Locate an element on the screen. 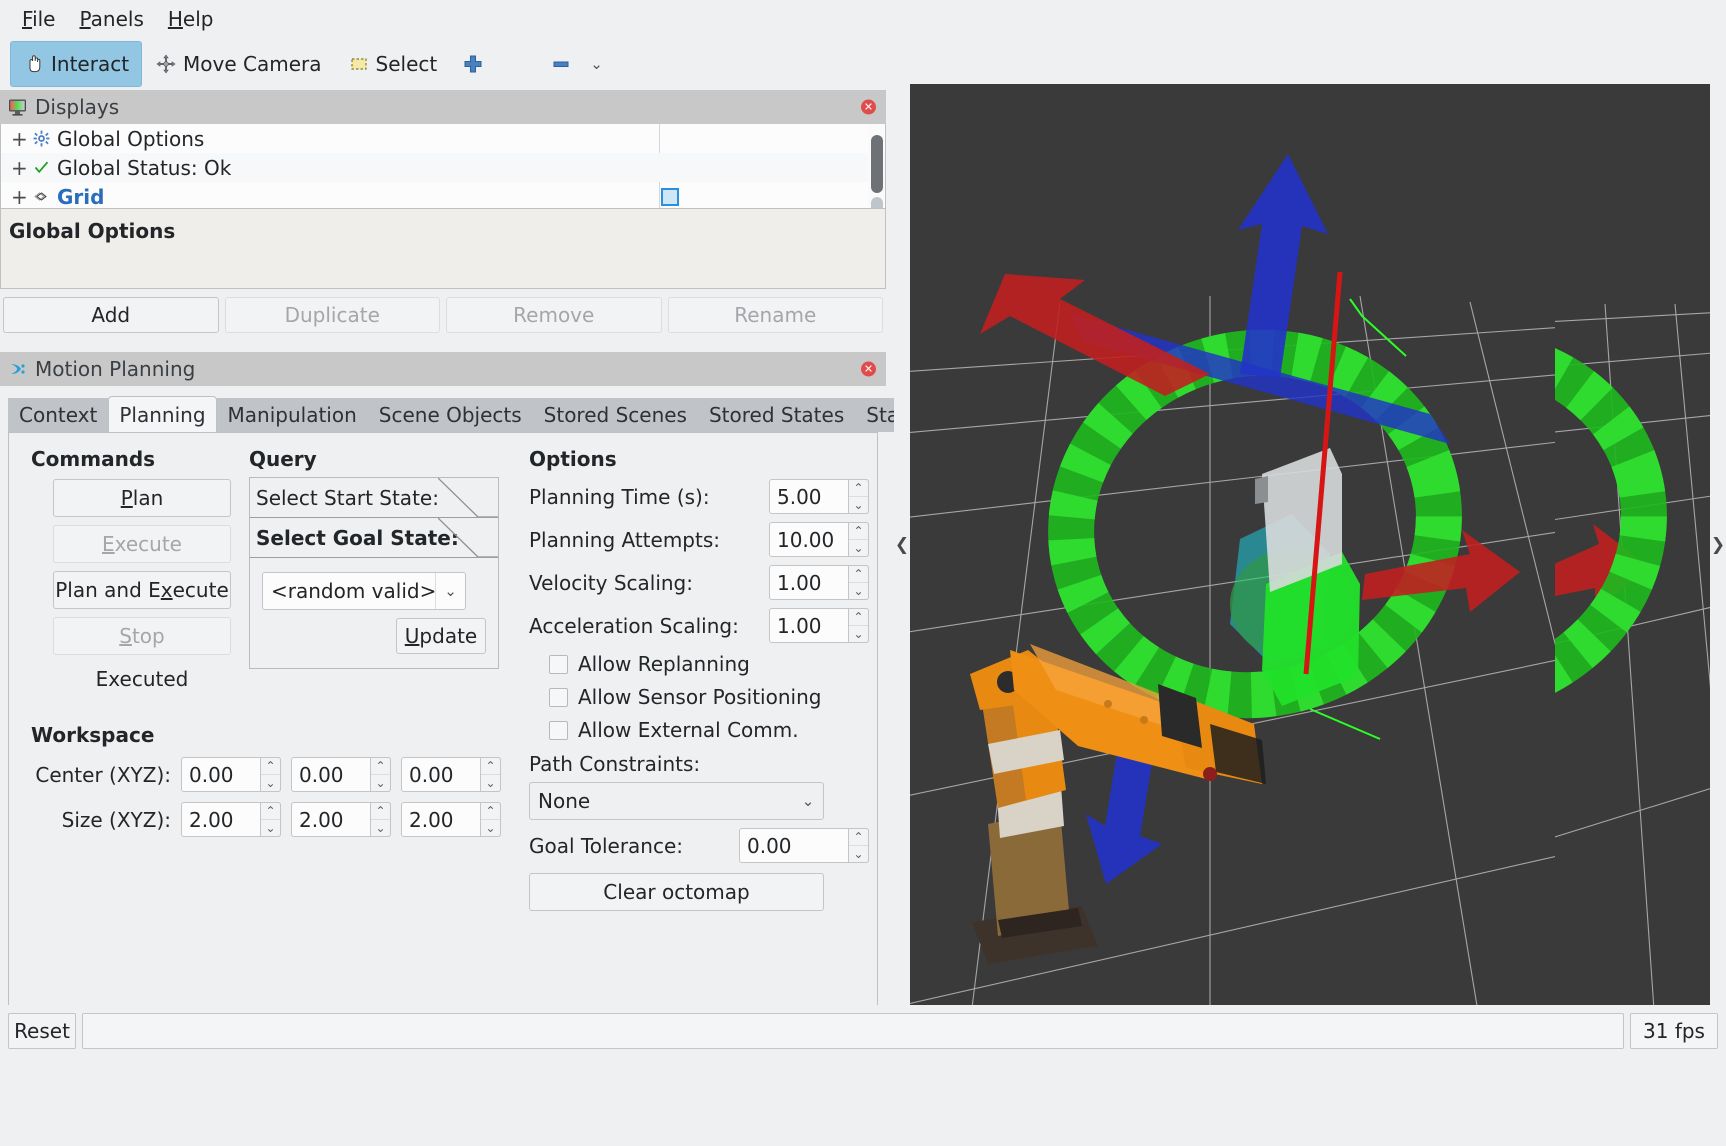  tool-interact: Interact is located at coordinates (76, 64).